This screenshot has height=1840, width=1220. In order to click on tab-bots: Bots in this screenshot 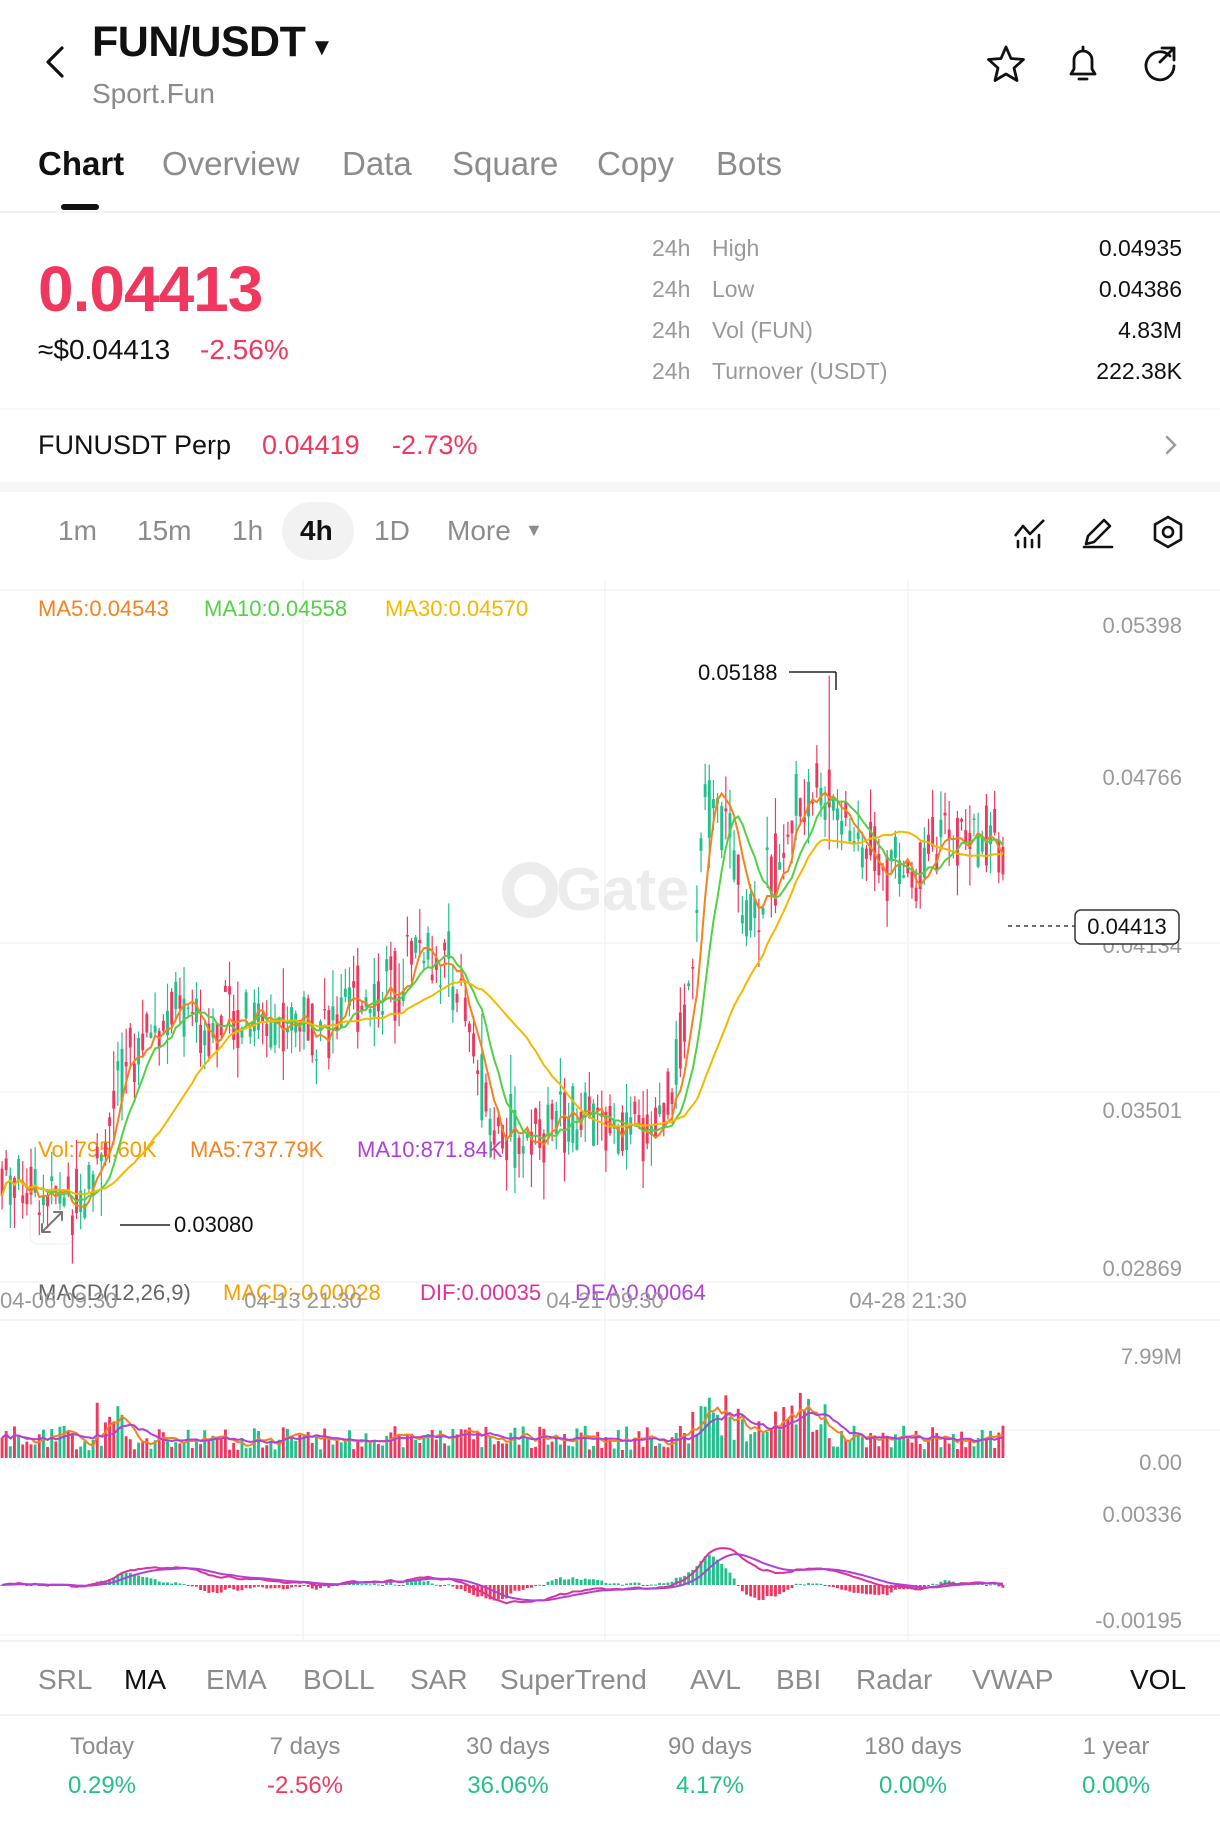, I will do `click(749, 164)`.